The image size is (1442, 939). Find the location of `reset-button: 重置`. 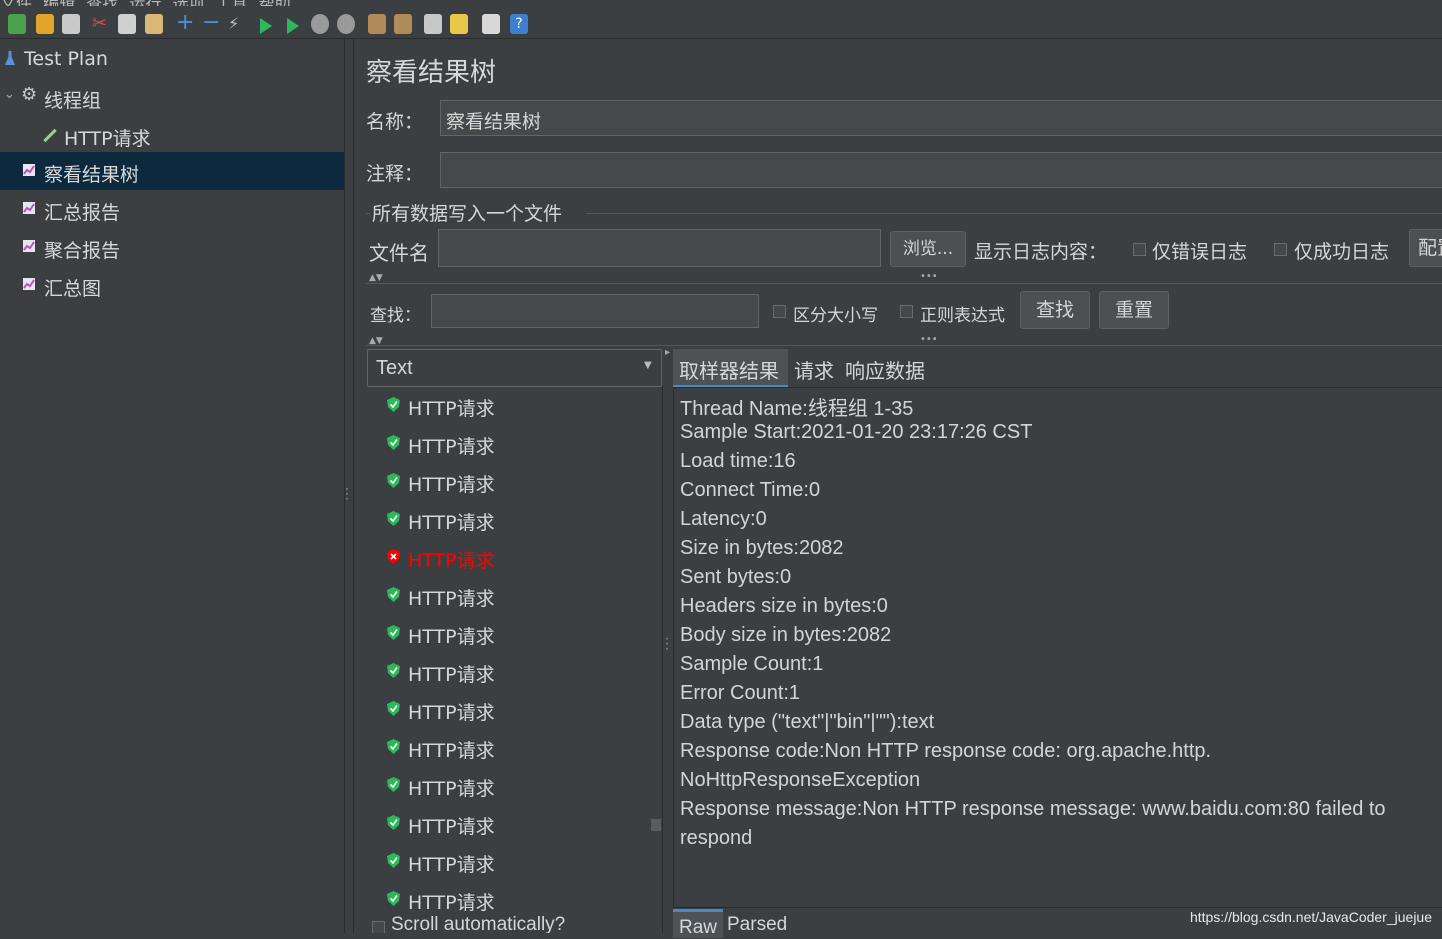

reset-button: 重置 is located at coordinates (1134, 310).